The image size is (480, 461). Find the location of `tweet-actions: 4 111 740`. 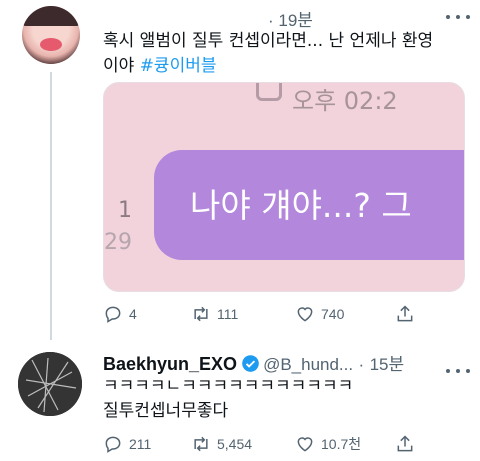

tweet-actions: 4 111 740 is located at coordinates (268, 316).